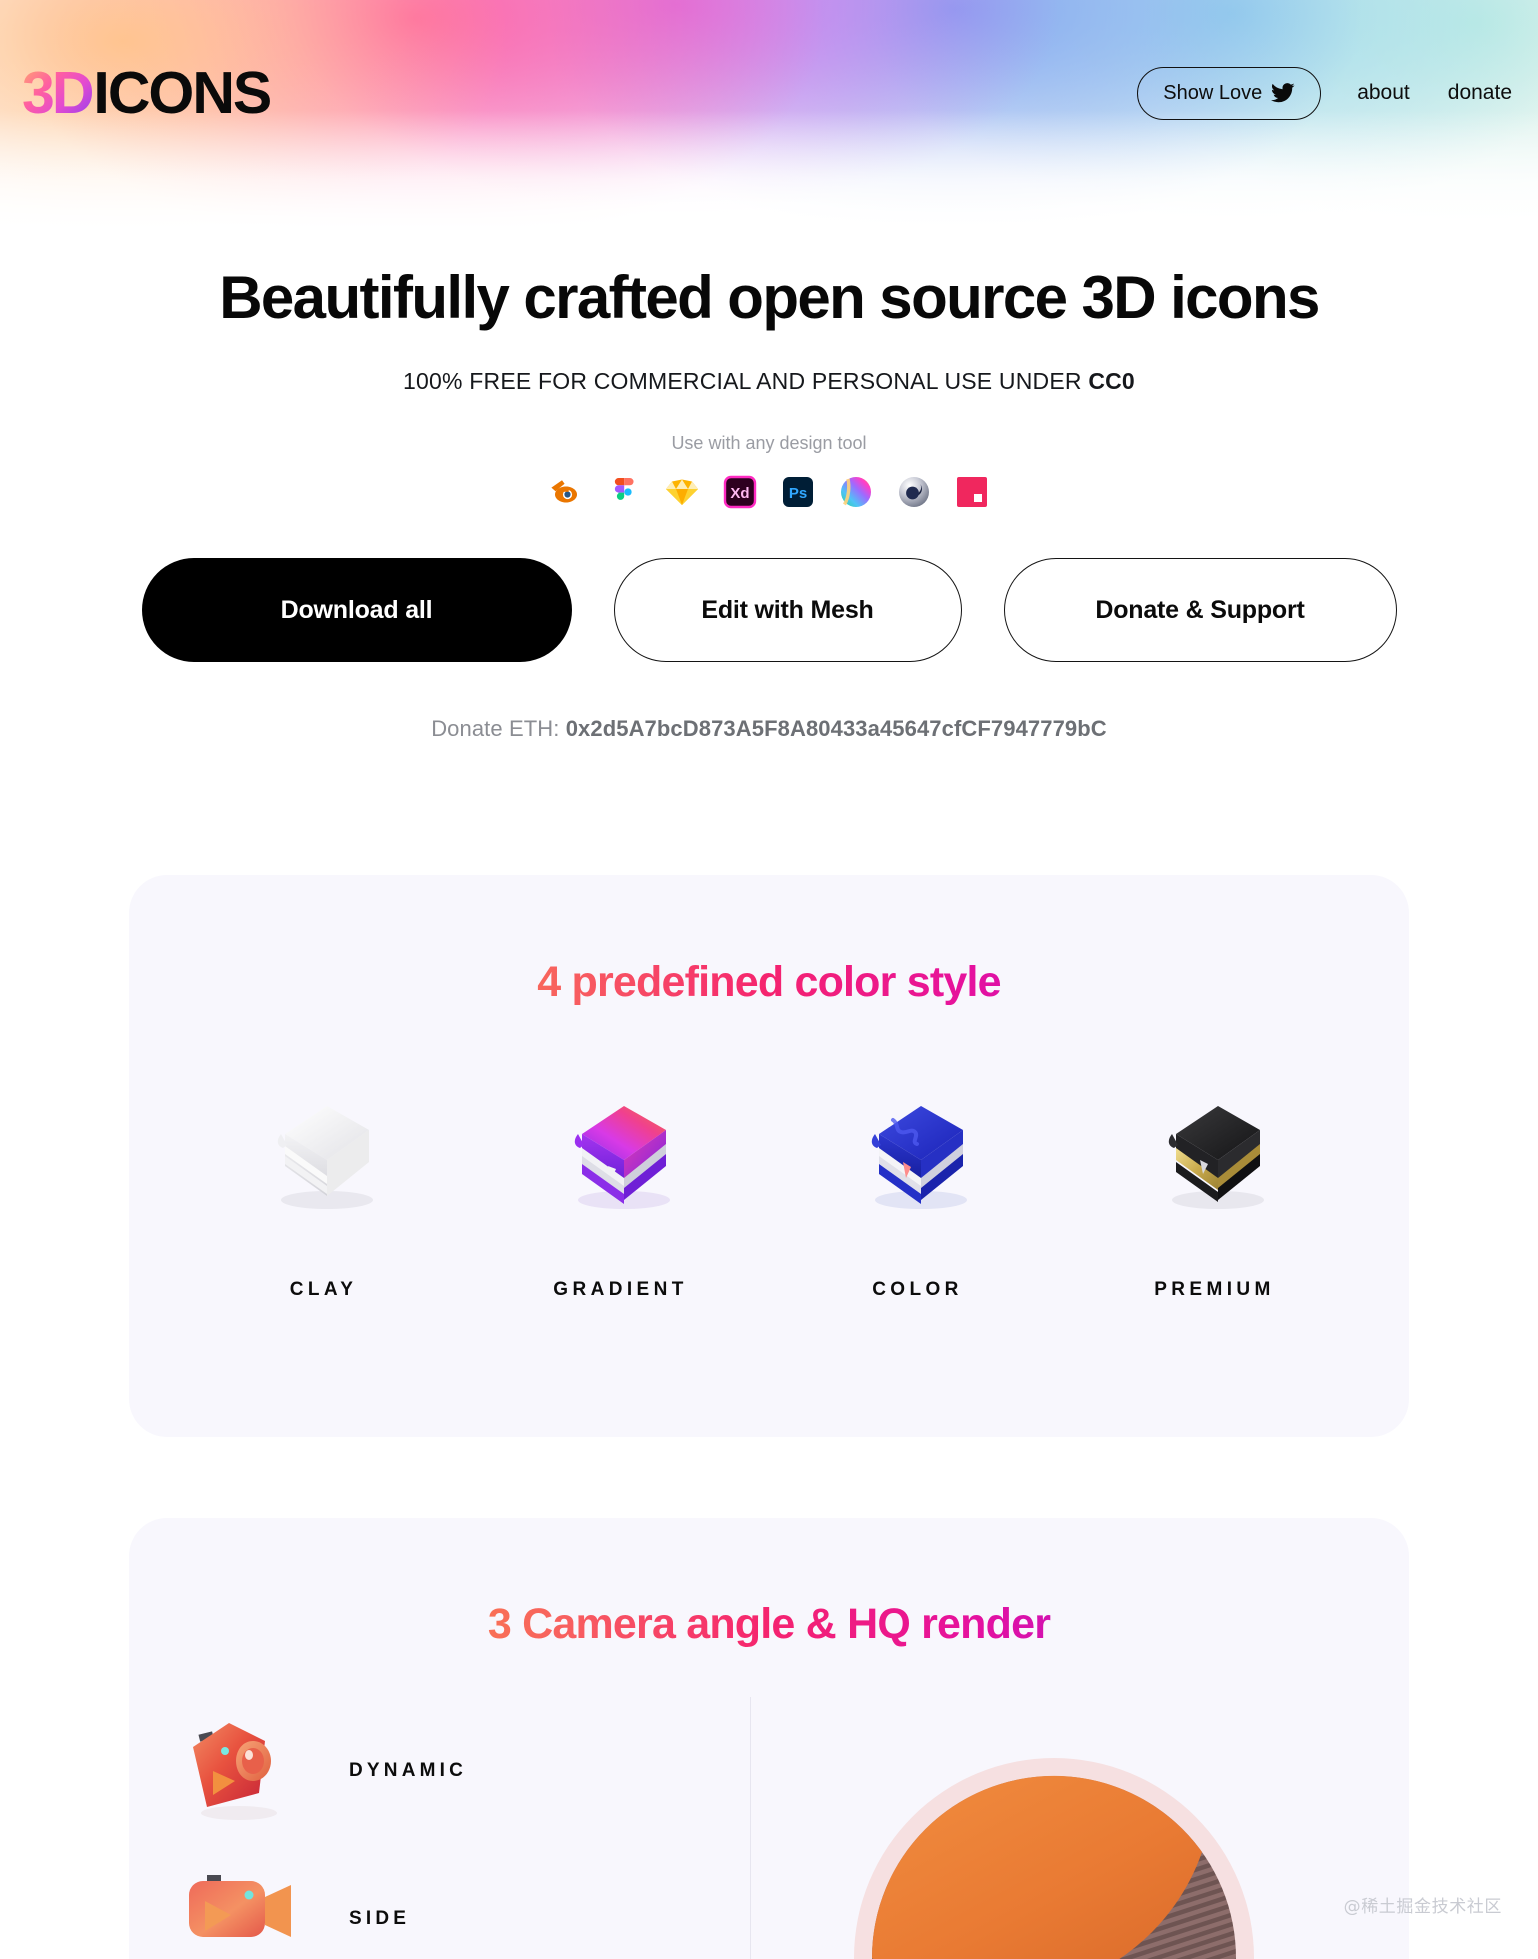 The width and height of the screenshot is (1538, 1959). I want to click on figma-icon, so click(624, 492).